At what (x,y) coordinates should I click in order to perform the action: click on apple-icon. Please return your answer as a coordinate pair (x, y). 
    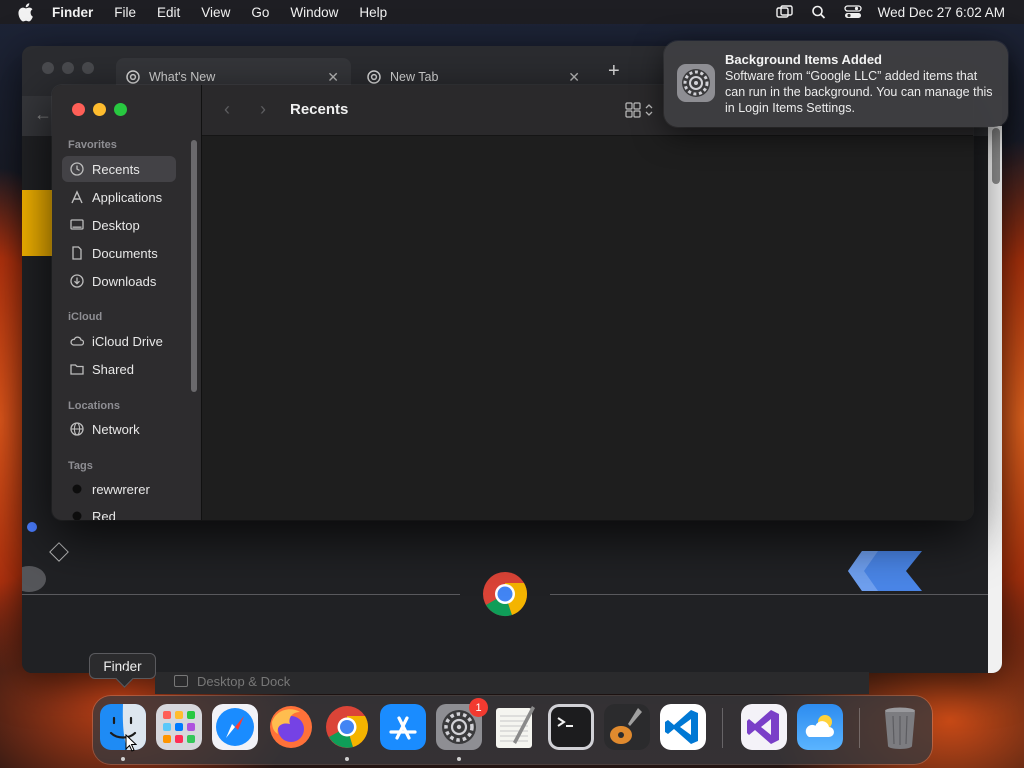
    Looking at the image, I should click on (27, 12).